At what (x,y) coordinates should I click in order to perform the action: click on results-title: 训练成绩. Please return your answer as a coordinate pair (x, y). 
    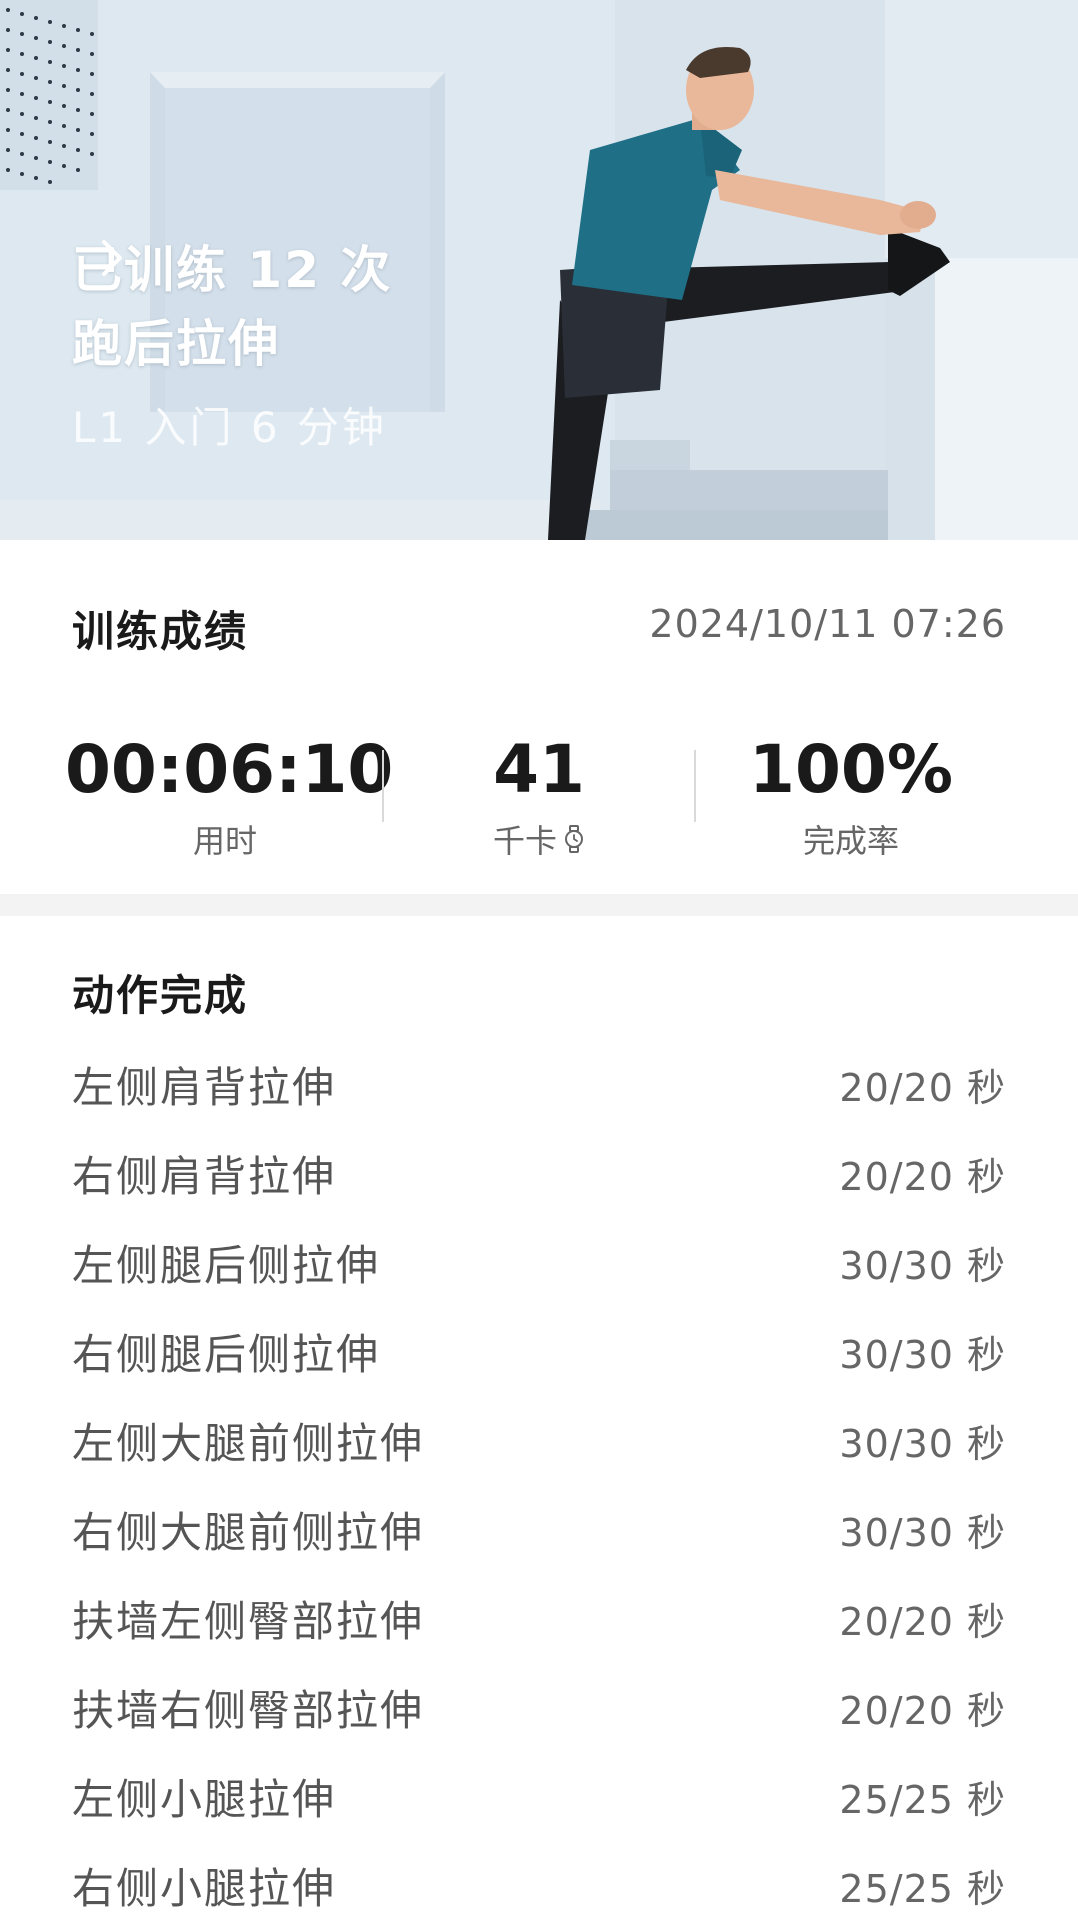
    Looking at the image, I should click on (160, 631).